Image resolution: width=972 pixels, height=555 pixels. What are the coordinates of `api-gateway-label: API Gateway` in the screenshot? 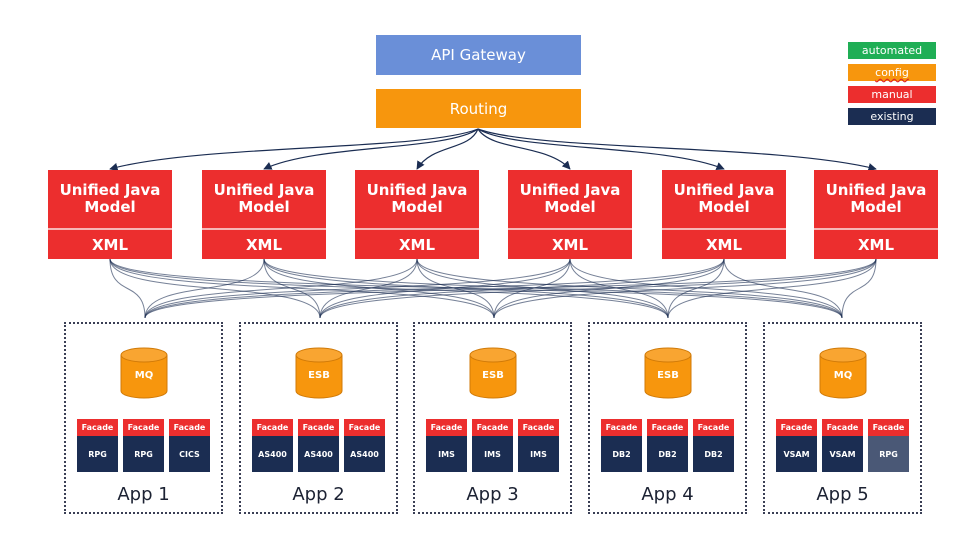 It's located at (478, 55).